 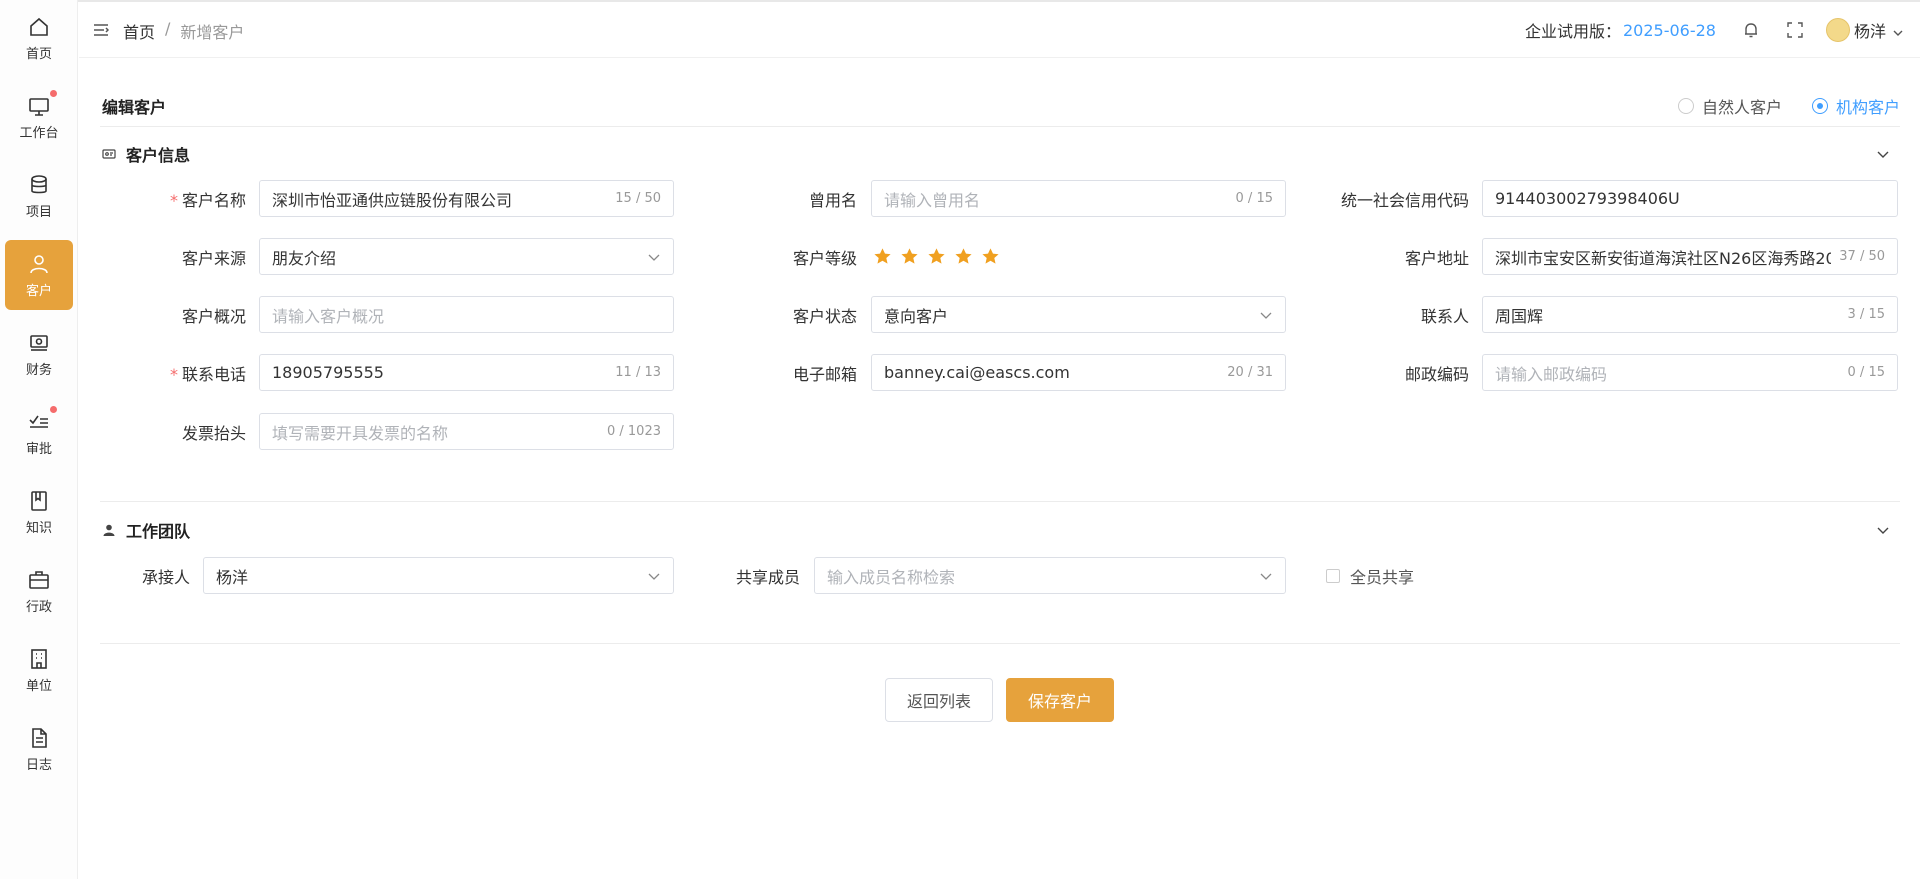 I want to click on sidebar-item-label: 工作台, so click(x=39, y=133).